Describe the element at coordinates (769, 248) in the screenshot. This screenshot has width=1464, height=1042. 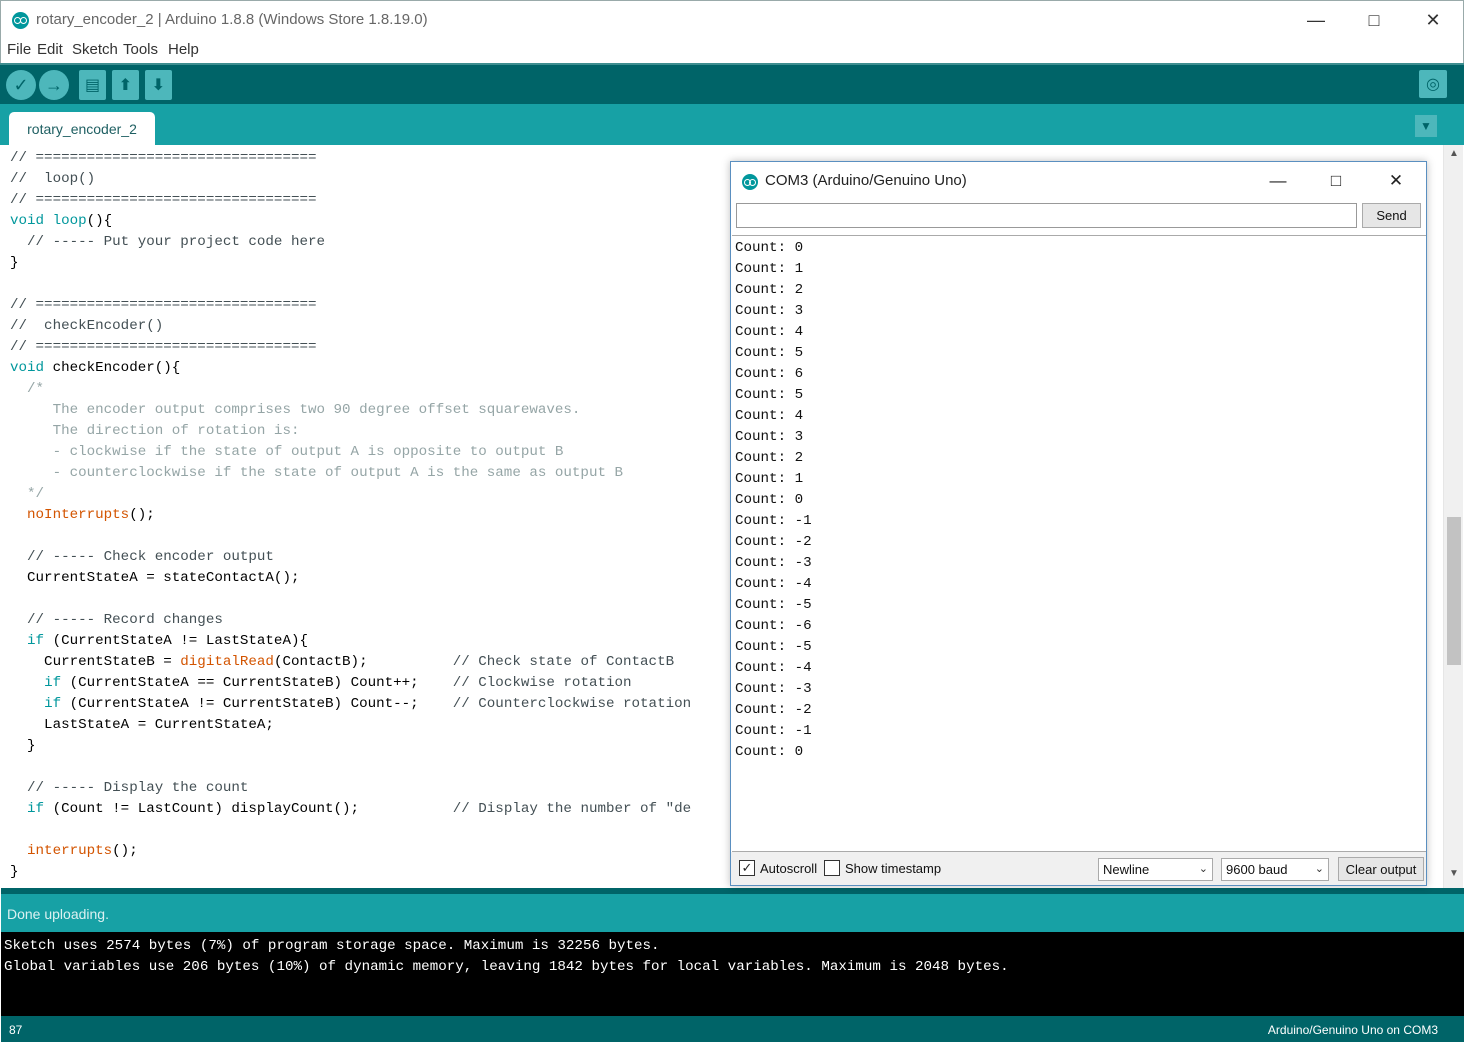
I see `serial-output-line: Count: 0` at that location.